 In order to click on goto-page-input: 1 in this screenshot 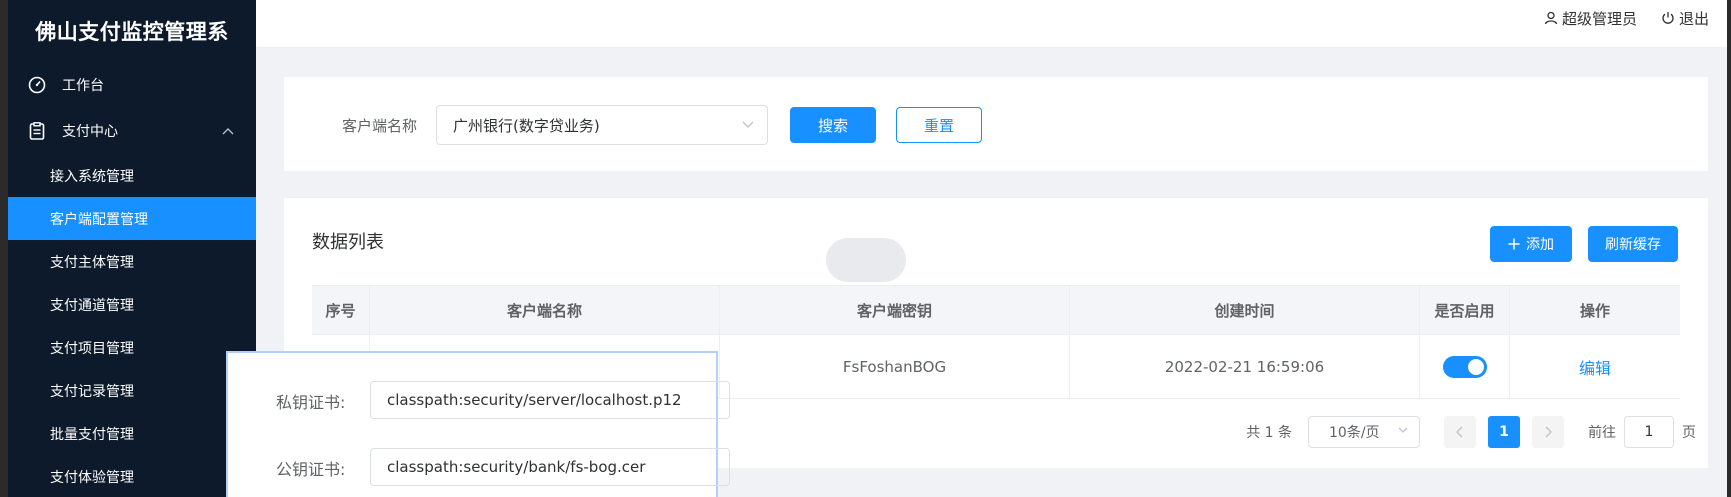, I will do `click(1649, 432)`.